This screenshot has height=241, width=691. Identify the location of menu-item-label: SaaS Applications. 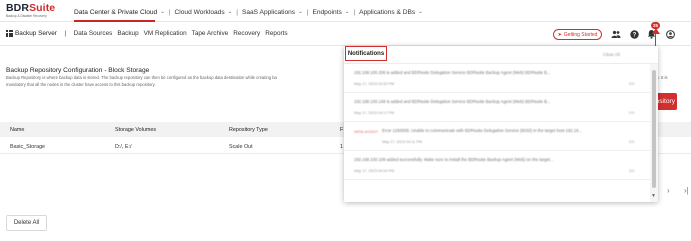
(268, 12).